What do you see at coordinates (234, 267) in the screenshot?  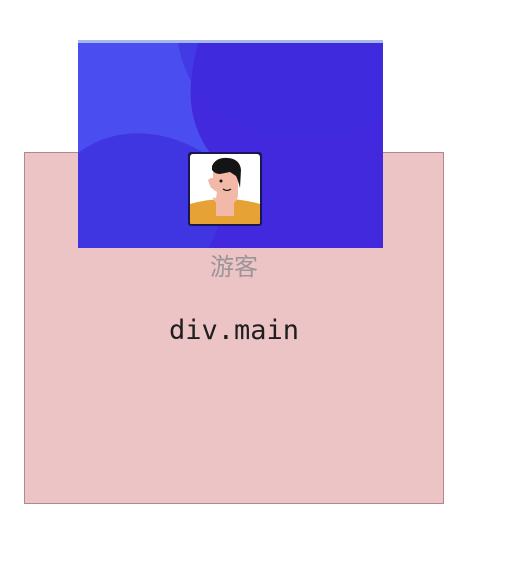 I see `guest-label: 游客` at bounding box center [234, 267].